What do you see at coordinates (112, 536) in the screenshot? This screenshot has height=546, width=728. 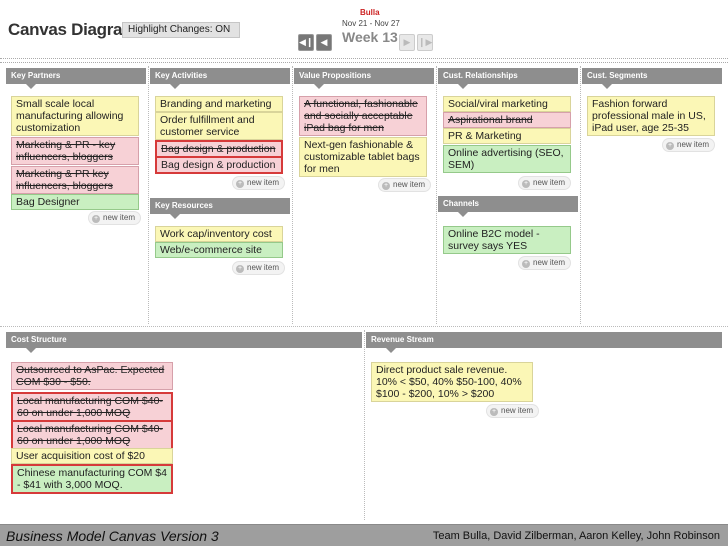 I see `footer-title: Business Model Canvas Version 3` at bounding box center [112, 536].